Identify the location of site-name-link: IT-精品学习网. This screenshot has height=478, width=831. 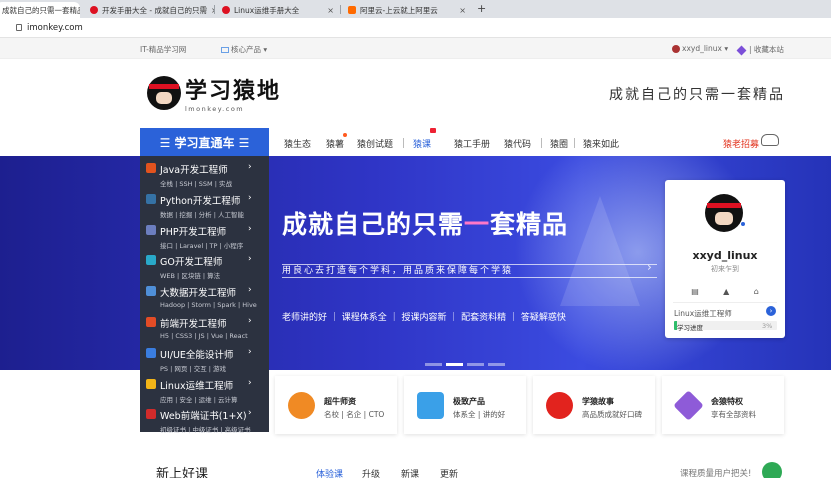
(163, 49).